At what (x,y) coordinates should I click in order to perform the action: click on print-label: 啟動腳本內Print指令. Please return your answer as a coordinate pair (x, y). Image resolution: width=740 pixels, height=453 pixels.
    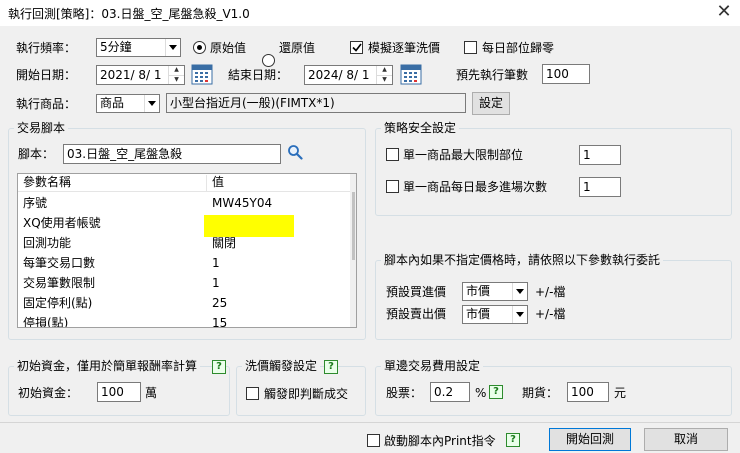
    Looking at the image, I should click on (440, 441).